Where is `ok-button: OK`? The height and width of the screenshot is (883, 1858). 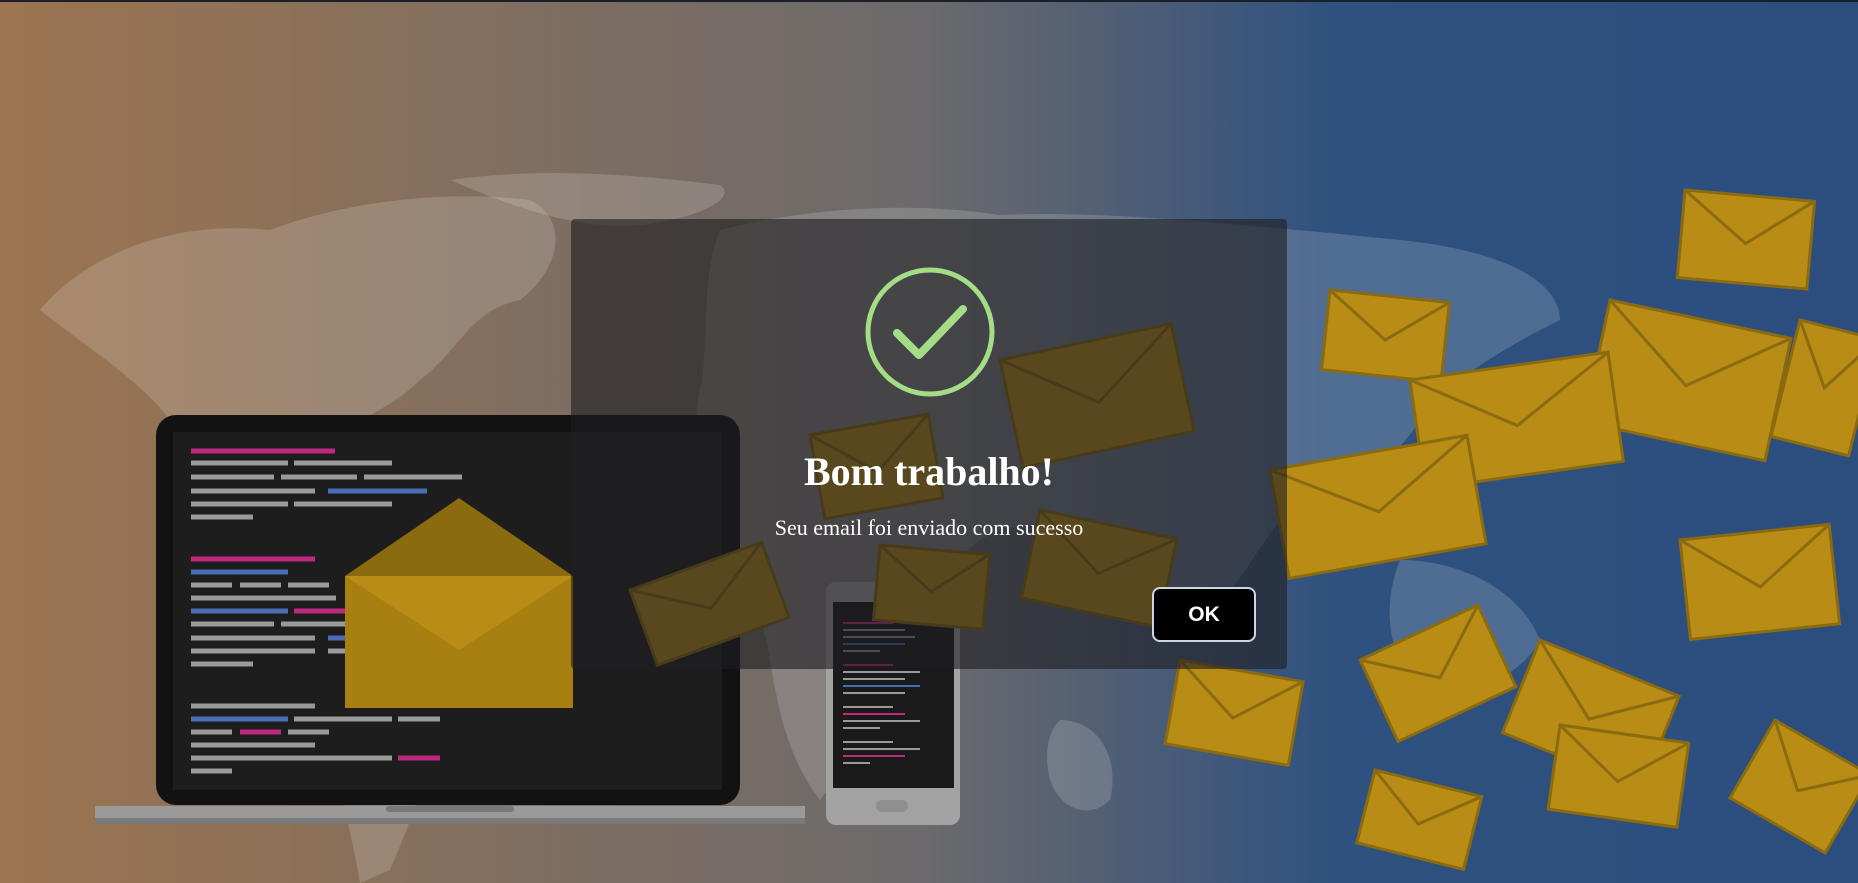
ok-button: OK is located at coordinates (1204, 614).